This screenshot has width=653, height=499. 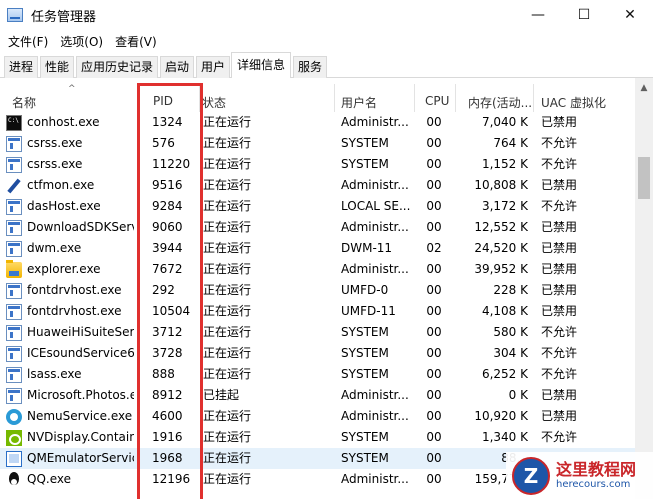 I want to click on scroll-up-arrow-icon: ▲, so click(x=644, y=88).